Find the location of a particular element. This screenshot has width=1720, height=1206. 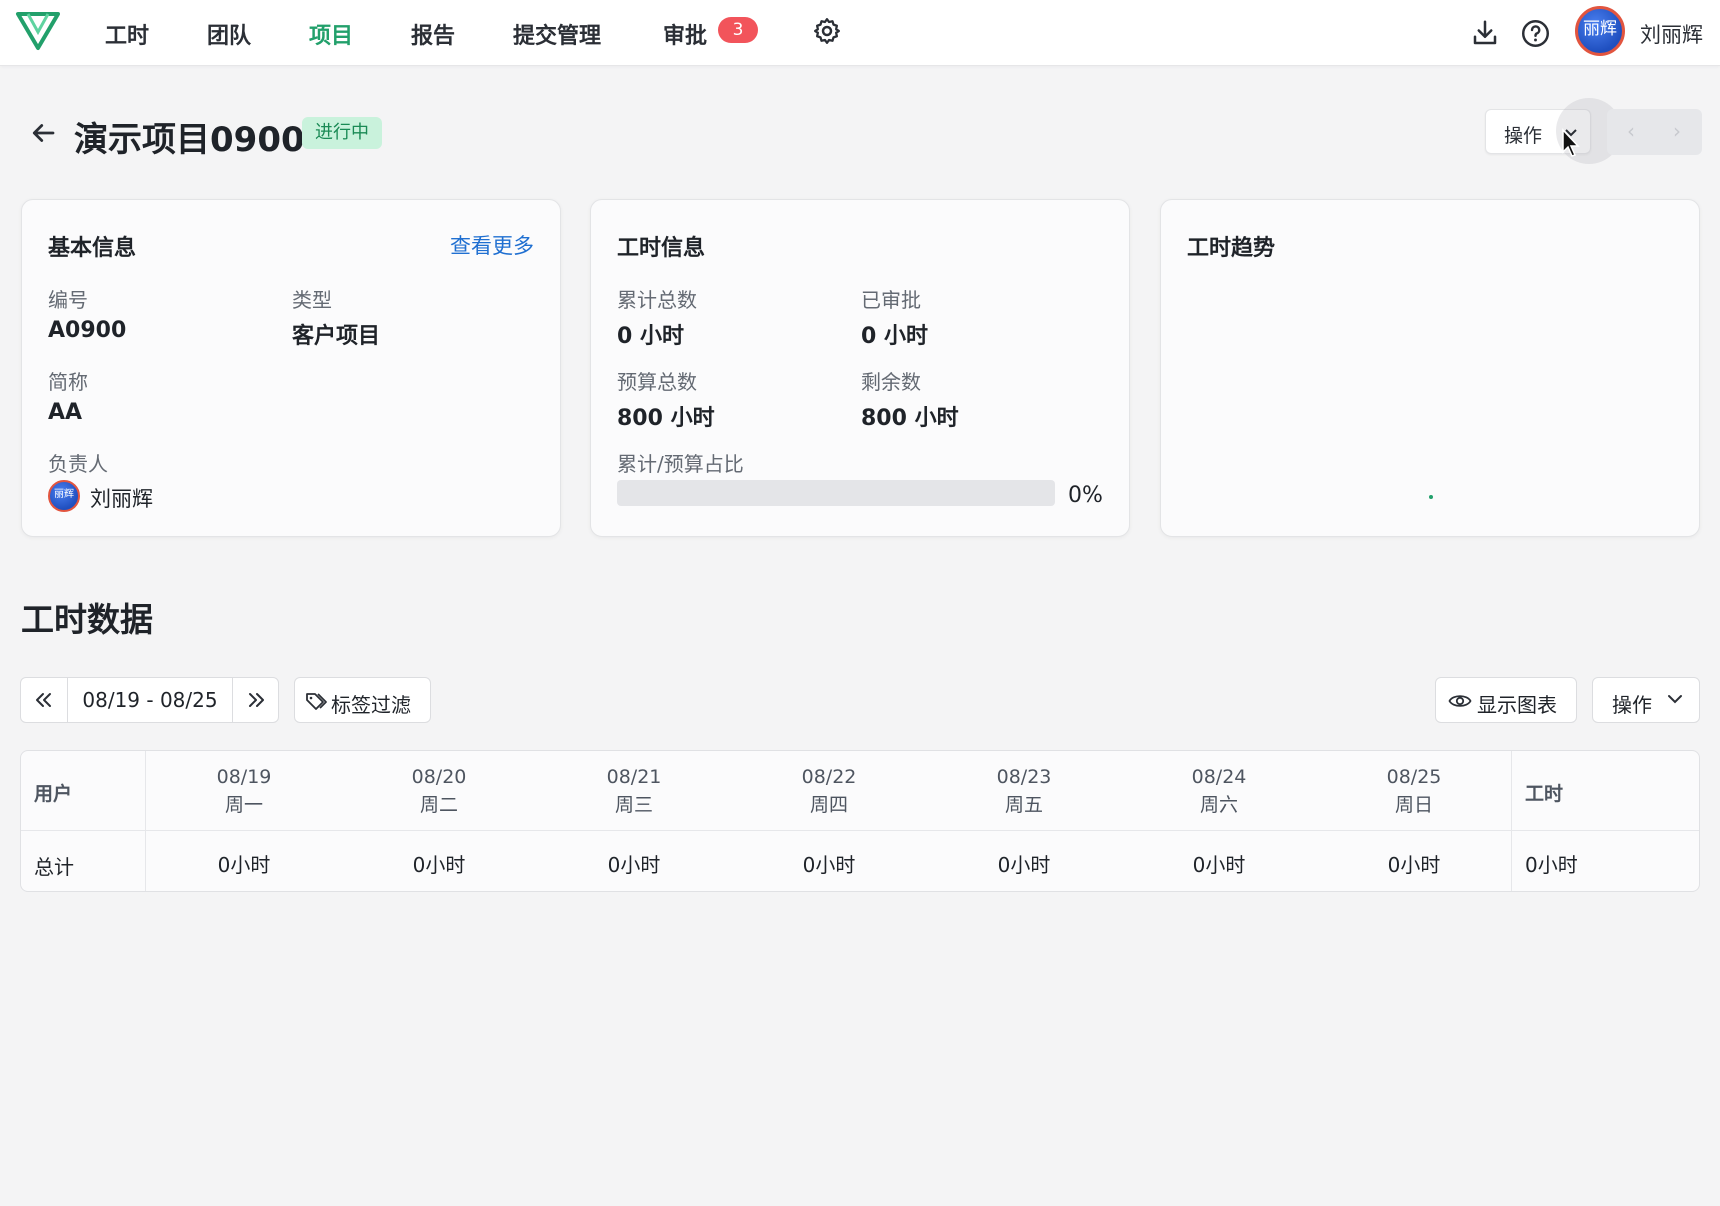

user-avatar-text: 丽辉 is located at coordinates (1600, 29).